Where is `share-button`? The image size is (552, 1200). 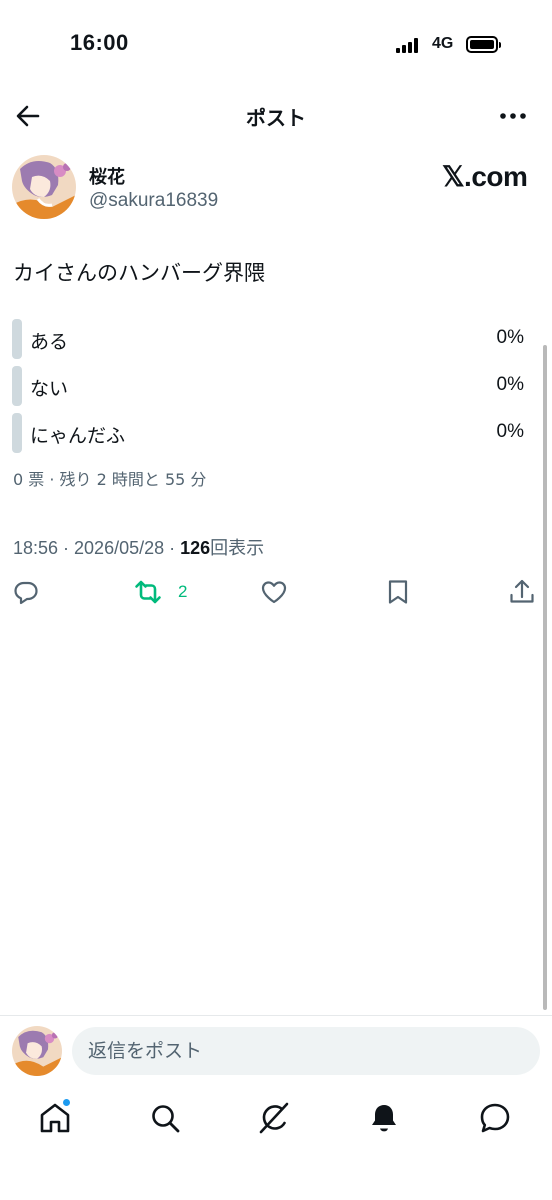 share-button is located at coordinates (522, 593).